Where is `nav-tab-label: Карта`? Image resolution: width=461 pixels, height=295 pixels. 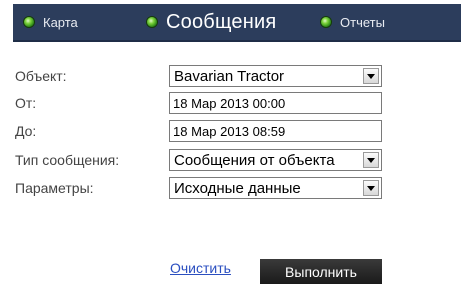
nav-tab-label: Карта is located at coordinates (60, 22).